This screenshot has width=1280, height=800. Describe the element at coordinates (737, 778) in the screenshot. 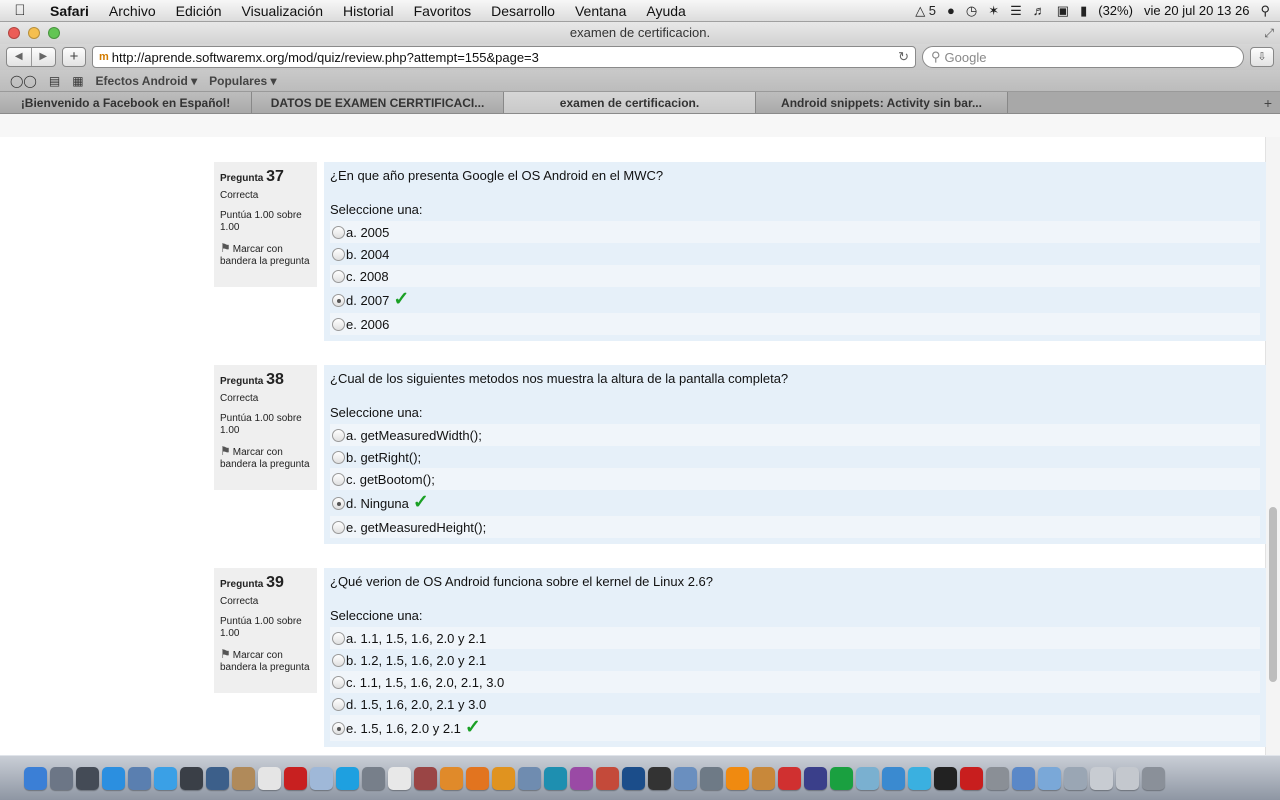

I see `vlc-icon` at that location.